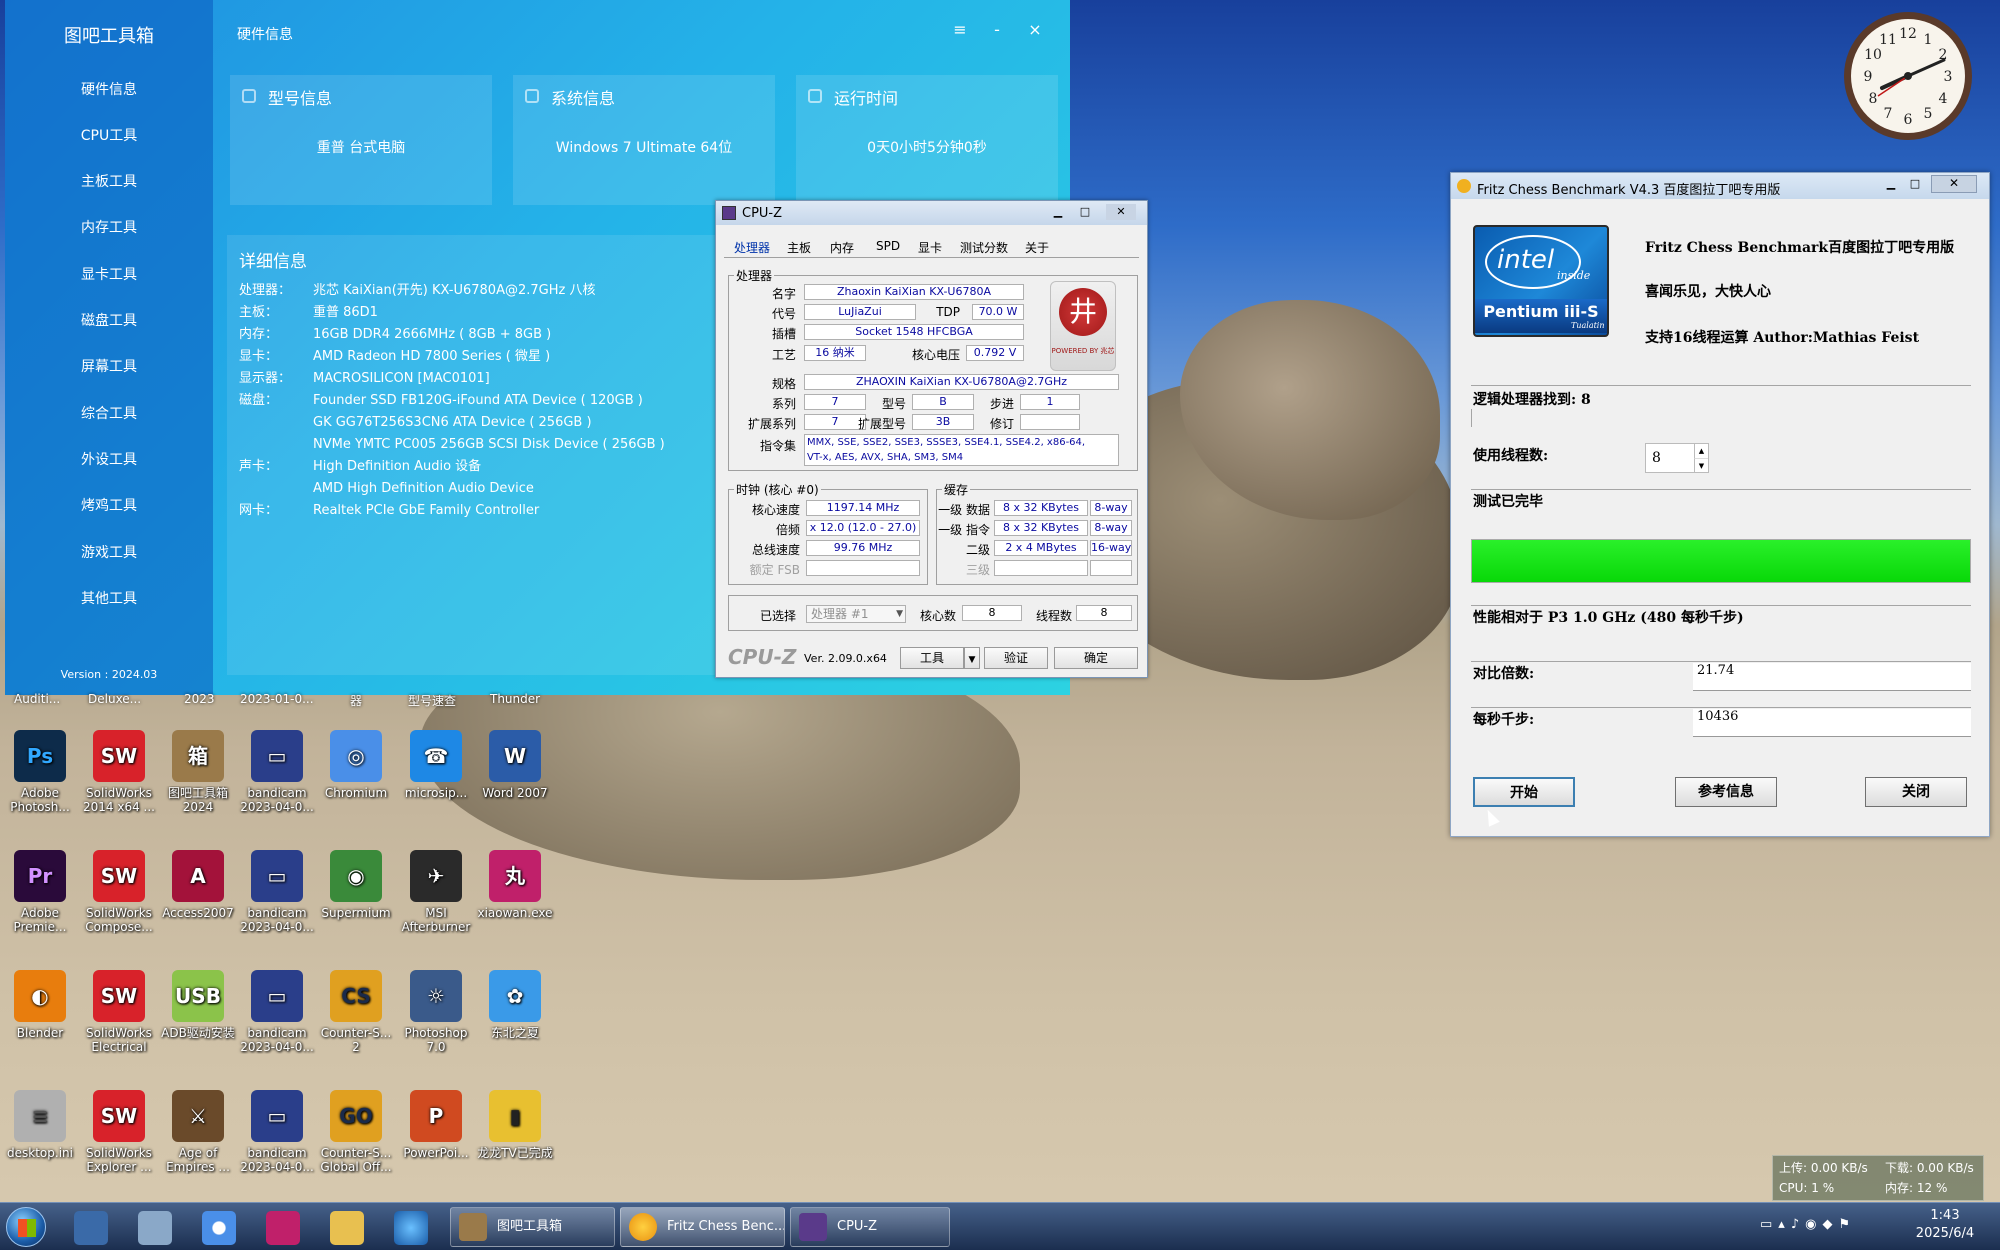 Image resolution: width=2000 pixels, height=1250 pixels. What do you see at coordinates (960, 29) in the screenshot?
I see `menu-button: ≡` at bounding box center [960, 29].